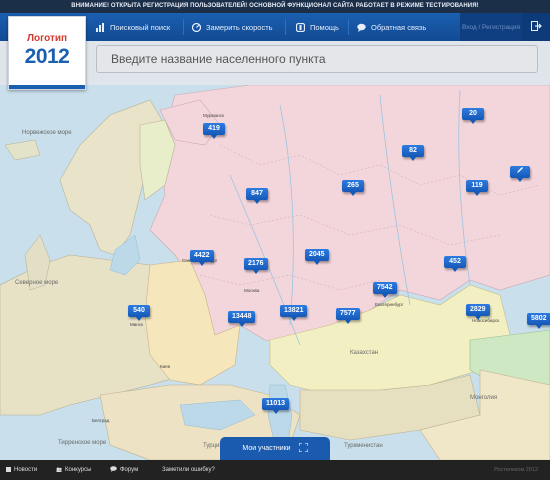 This screenshot has width=550, height=480. What do you see at coordinates (47, 38) in the screenshot?
I see `logo-text: Логотип` at bounding box center [47, 38].